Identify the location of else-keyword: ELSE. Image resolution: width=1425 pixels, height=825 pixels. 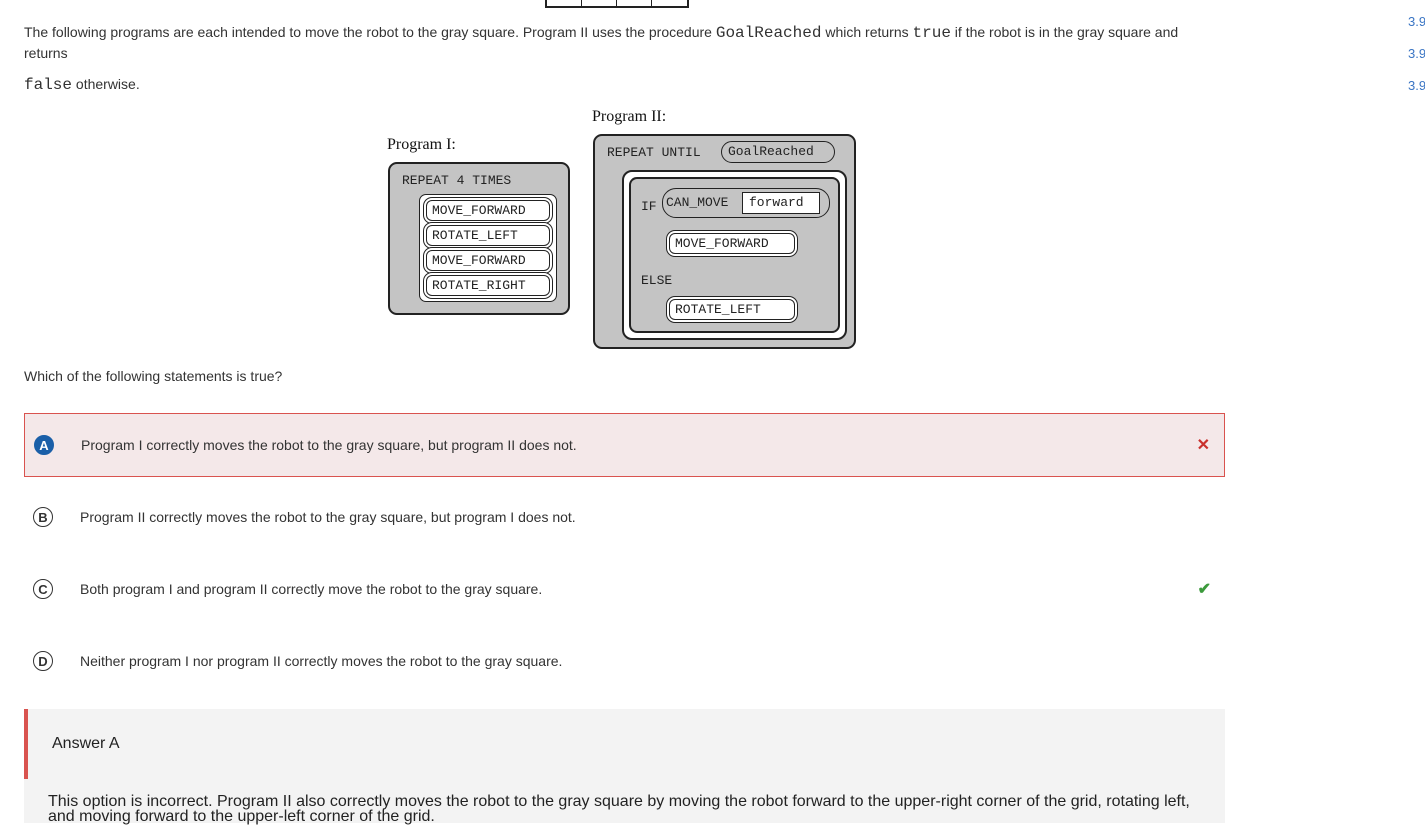
(657, 280).